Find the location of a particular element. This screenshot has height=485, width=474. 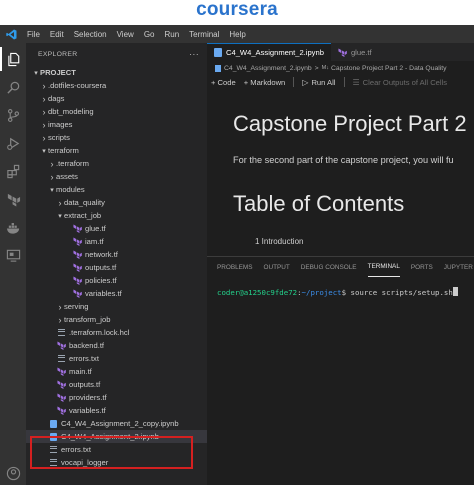

tree-item-label: modules is located at coordinates (70, 189).